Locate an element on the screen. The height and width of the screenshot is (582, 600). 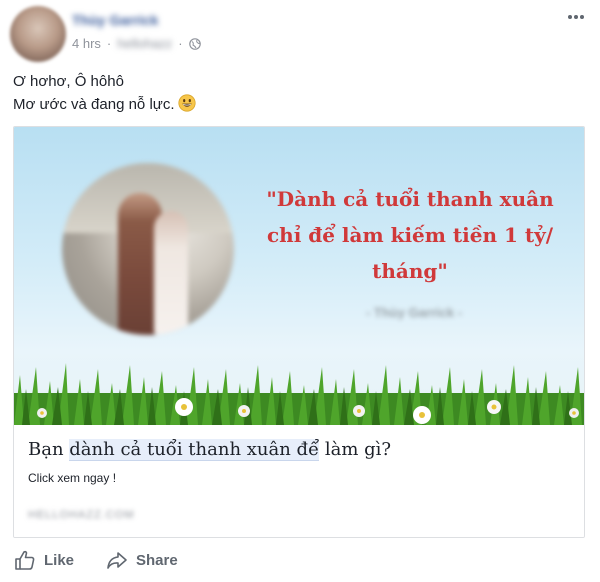
quote-author: - Thùy Garrick - is located at coordinates (414, 312).